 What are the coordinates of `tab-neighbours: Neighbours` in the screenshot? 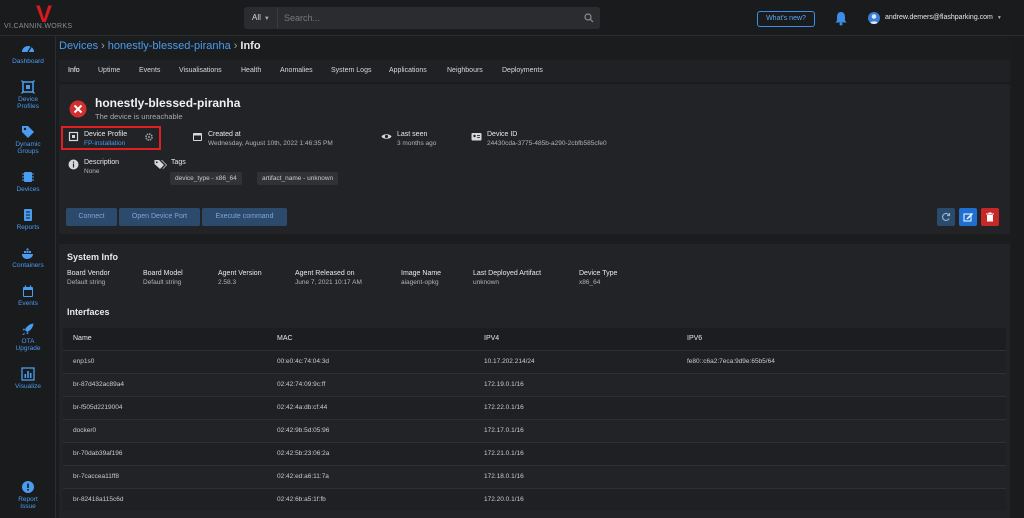 It's located at (465, 71).